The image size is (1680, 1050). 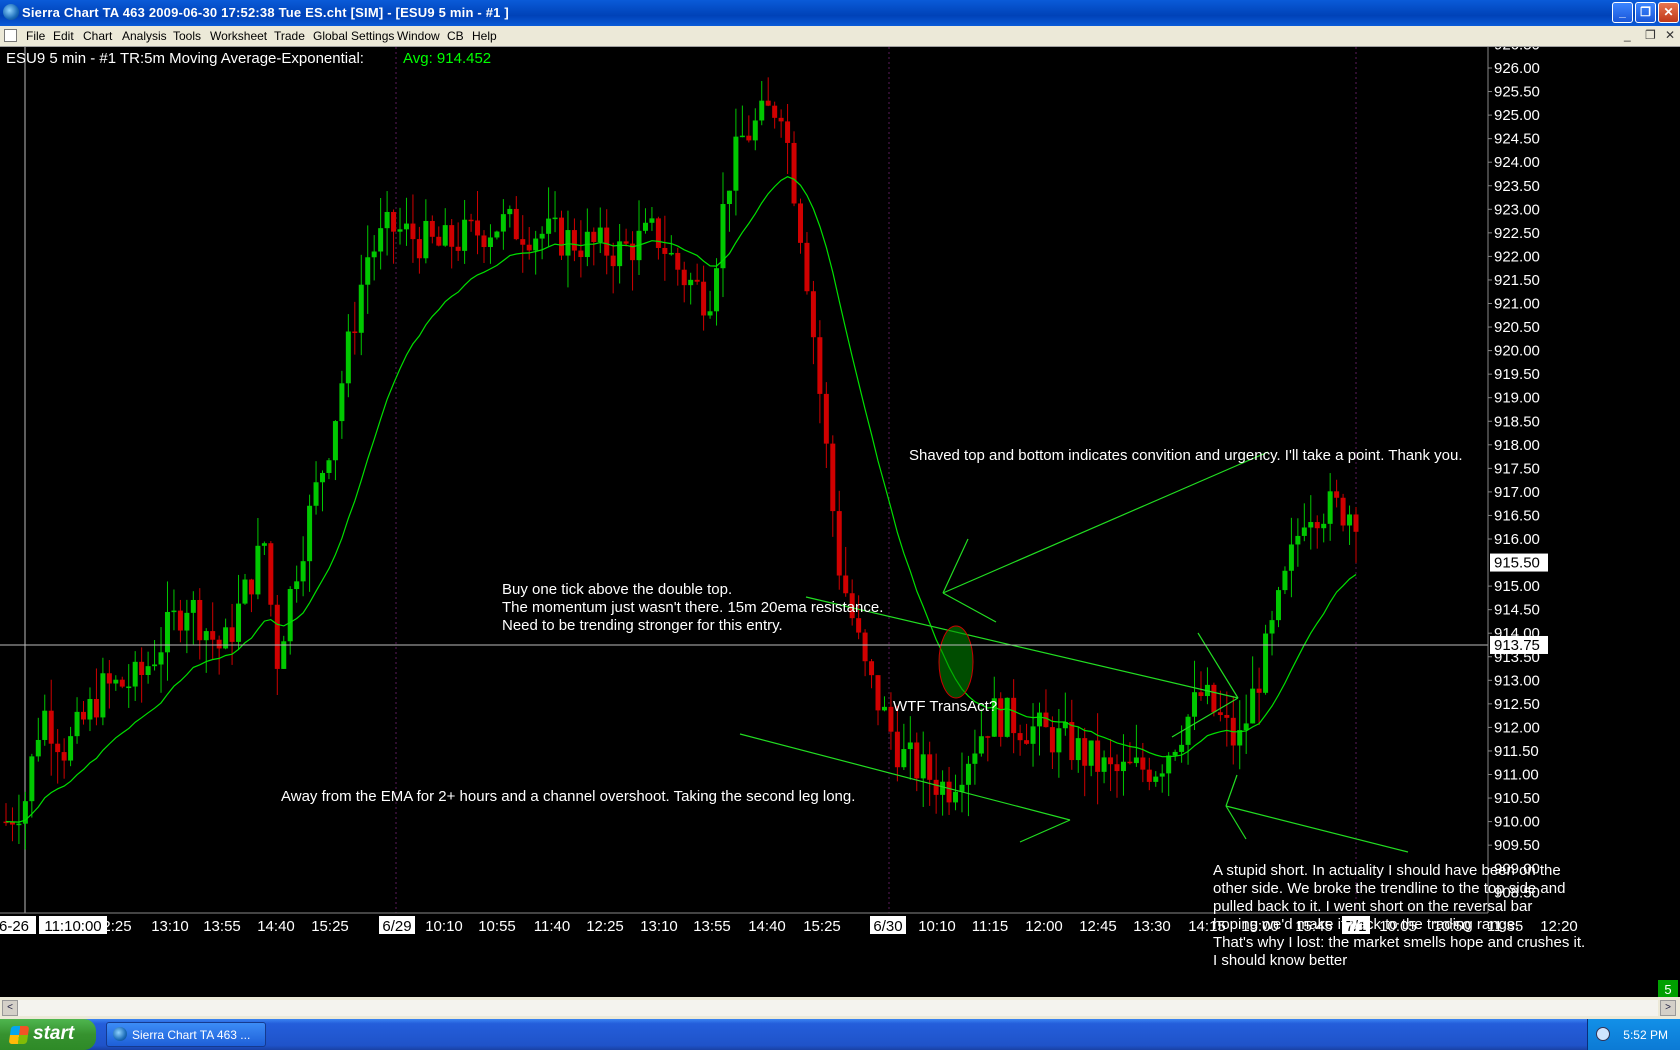 What do you see at coordinates (1645, 12) in the screenshot?
I see `restore-button: ❐` at bounding box center [1645, 12].